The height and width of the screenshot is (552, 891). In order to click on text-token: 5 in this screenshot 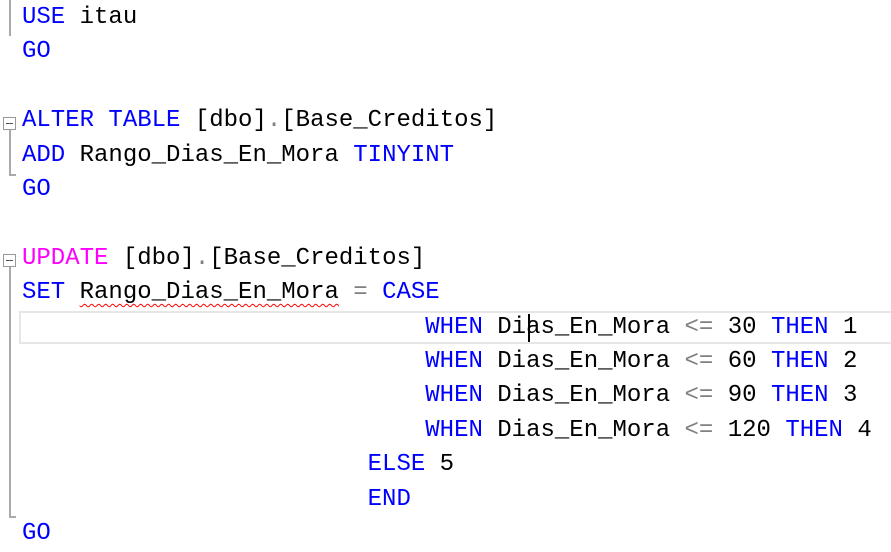, I will do `click(440, 465)`.